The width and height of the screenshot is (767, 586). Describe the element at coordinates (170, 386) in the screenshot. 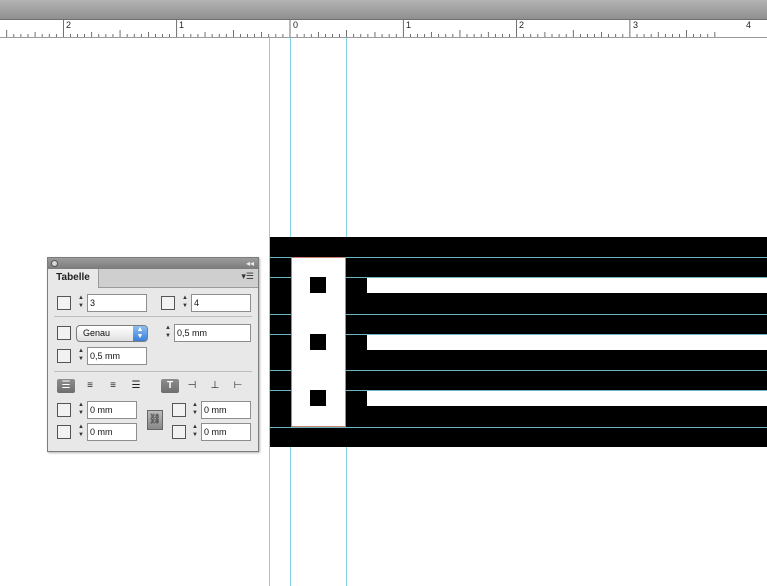

I see `text-rotation-button: T` at that location.